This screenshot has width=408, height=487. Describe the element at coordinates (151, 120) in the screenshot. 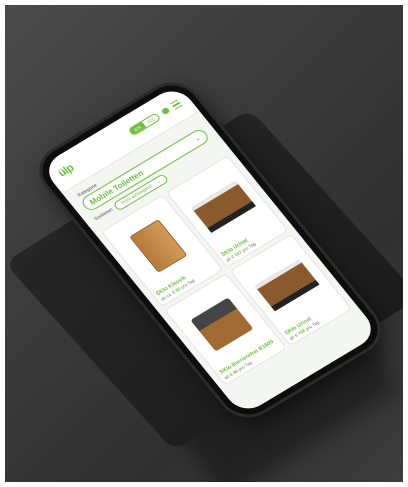

I see `toggle-option-b2c: B2C` at that location.